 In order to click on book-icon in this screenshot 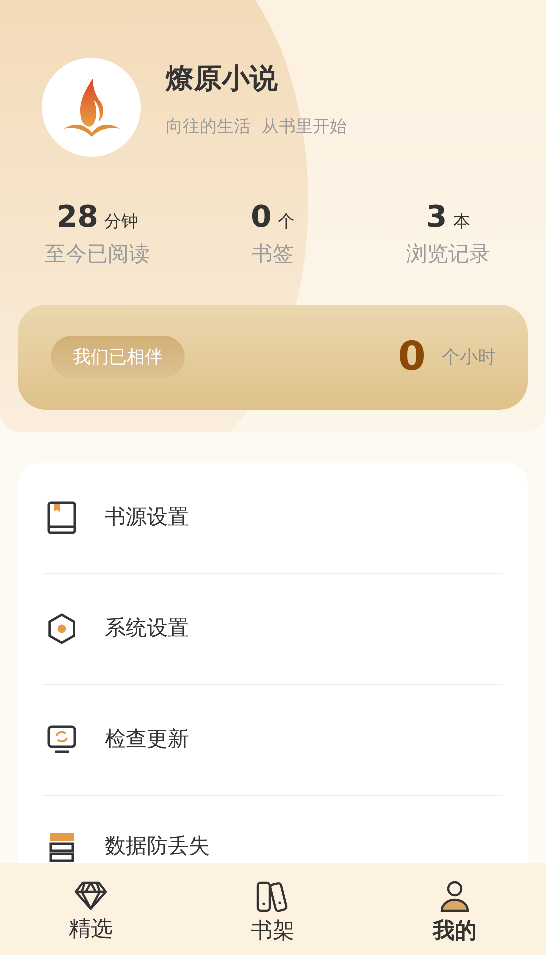, I will do `click(62, 518)`.